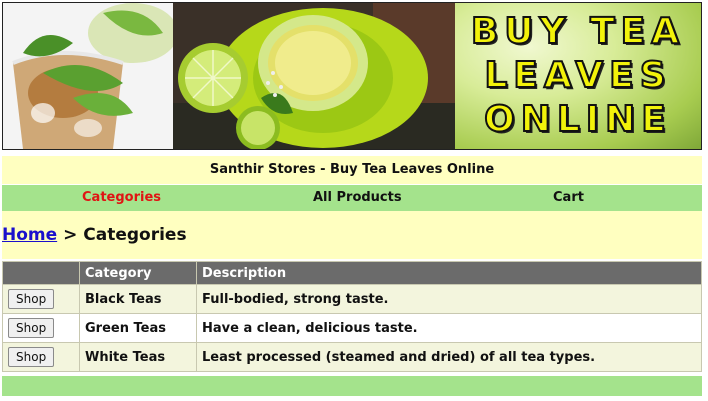  I want to click on breadcrumb: Home > Categories, so click(94, 235).